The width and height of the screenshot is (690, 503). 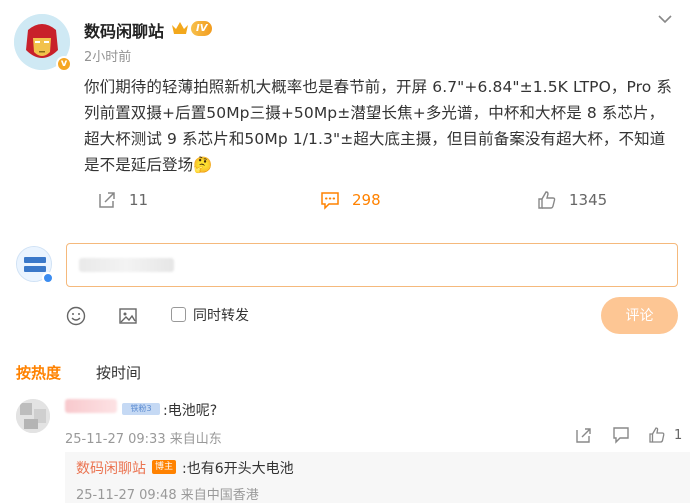 I want to click on post-header: v 数码闲聊站 IV 2小时前, so click(x=345, y=41).